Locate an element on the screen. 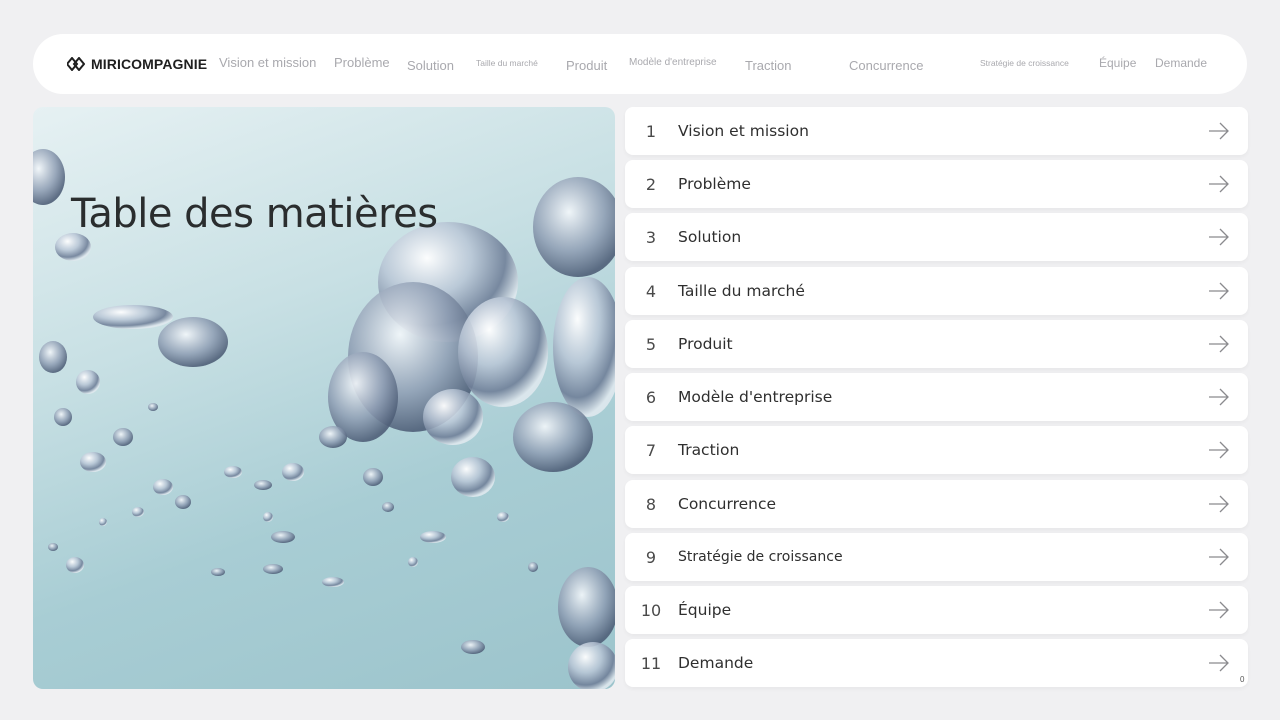 The image size is (1280, 720). brand-logo: MIRICOMPAGNIE is located at coordinates (137, 64).